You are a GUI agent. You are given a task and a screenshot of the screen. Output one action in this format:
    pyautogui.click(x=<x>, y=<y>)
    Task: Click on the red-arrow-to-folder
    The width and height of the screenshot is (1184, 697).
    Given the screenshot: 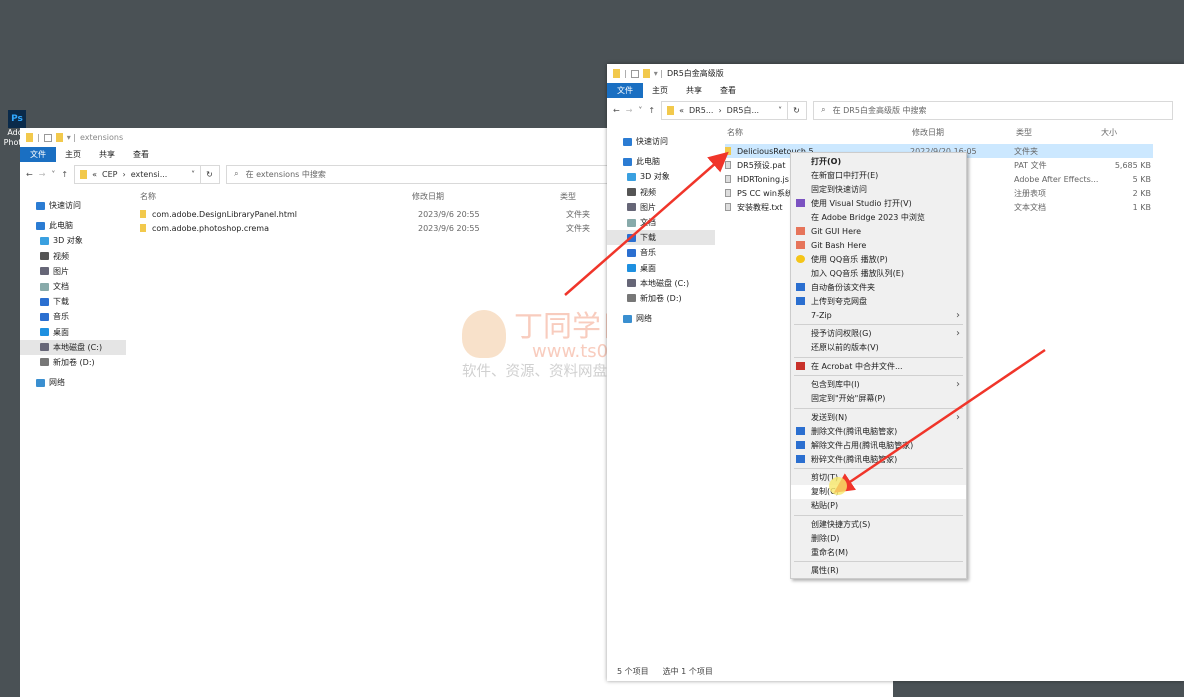 What is the action you would take?
    pyautogui.click(x=646, y=223)
    